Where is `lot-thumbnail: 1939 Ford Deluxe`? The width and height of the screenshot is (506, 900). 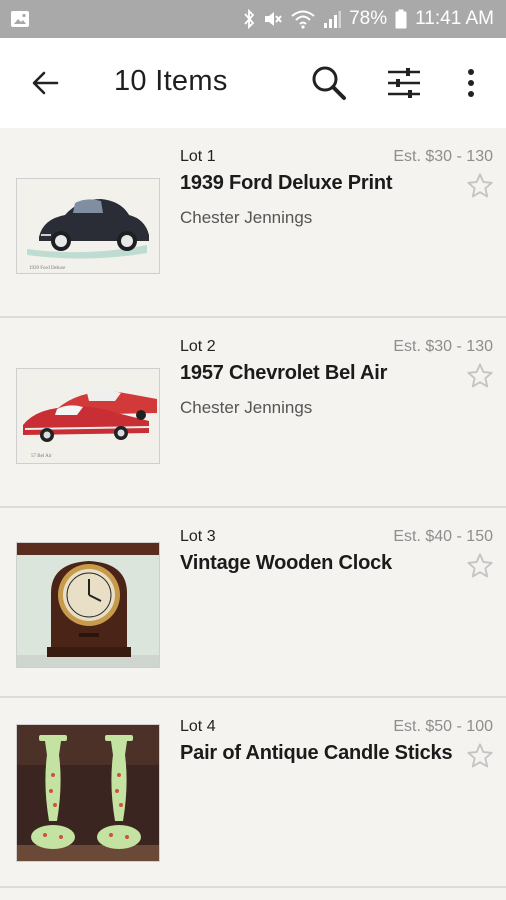
lot-thumbnail: 1939 Ford Deluxe is located at coordinates (88, 226).